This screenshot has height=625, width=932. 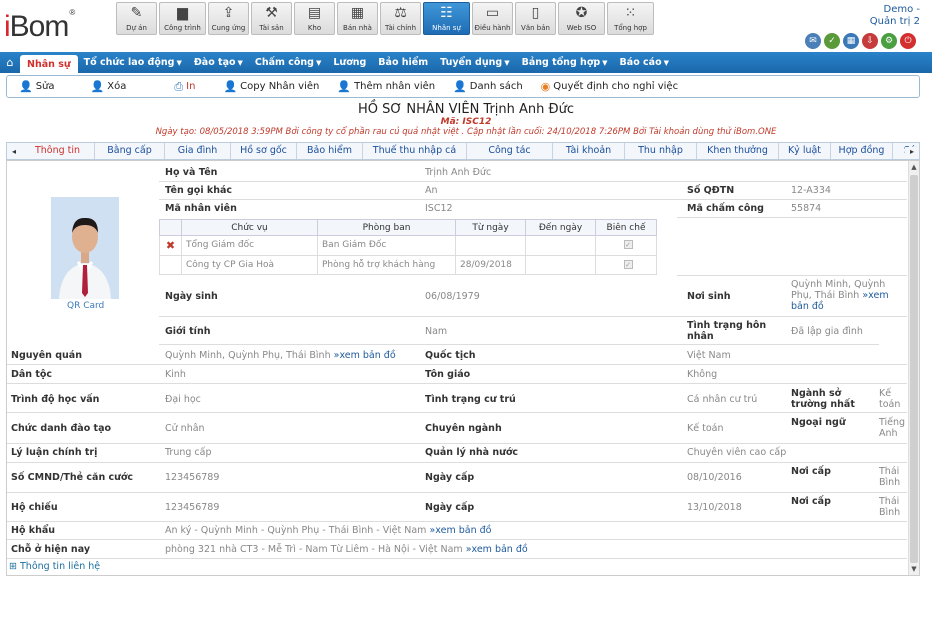 What do you see at coordinates (914, 167) in the screenshot?
I see `scroll-up-icon: ▲` at bounding box center [914, 167].